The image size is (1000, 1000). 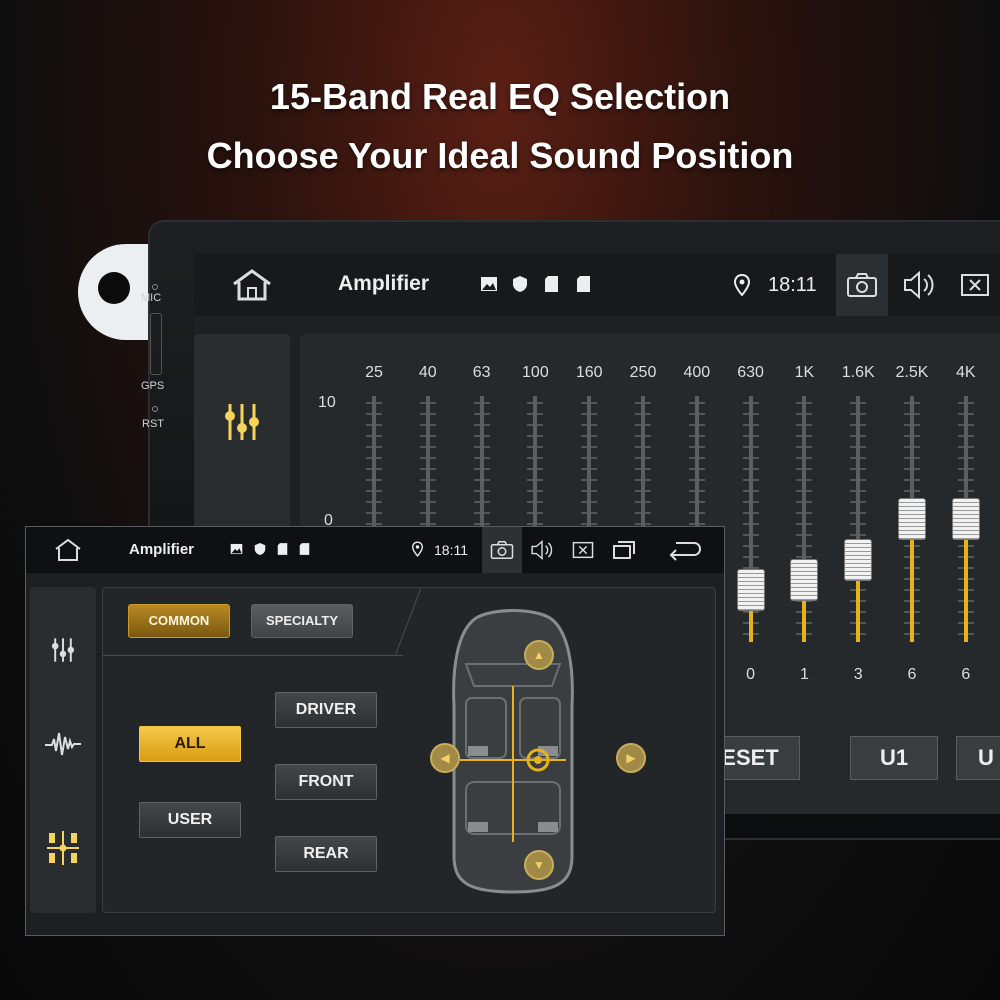 I want to click on arrow-right-button: ▶, so click(x=631, y=758).